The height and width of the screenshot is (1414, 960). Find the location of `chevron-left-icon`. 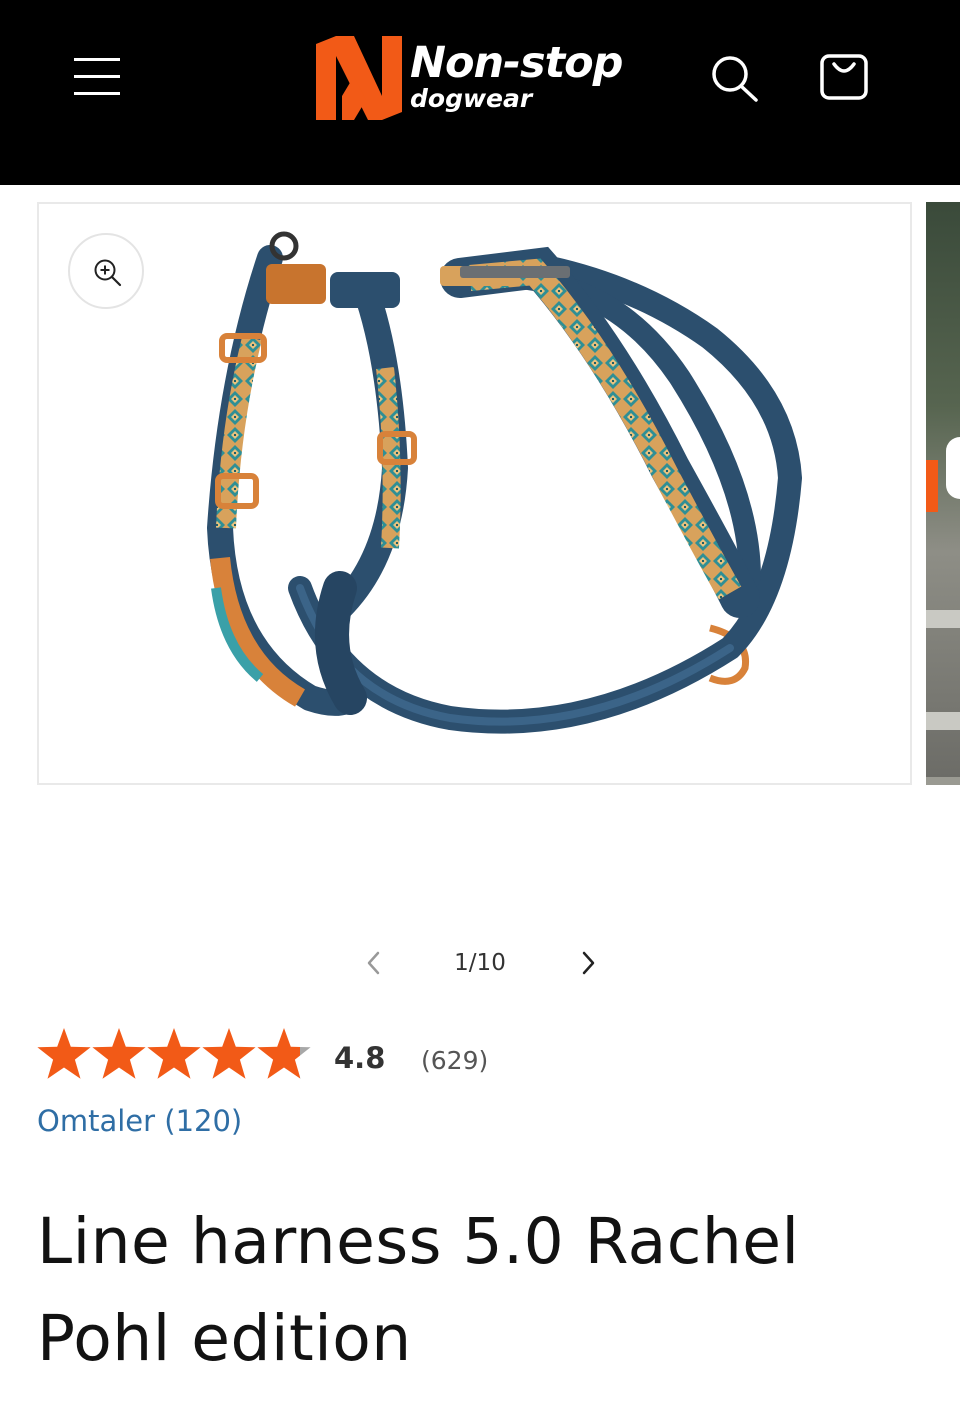

chevron-left-icon is located at coordinates (373, 963).